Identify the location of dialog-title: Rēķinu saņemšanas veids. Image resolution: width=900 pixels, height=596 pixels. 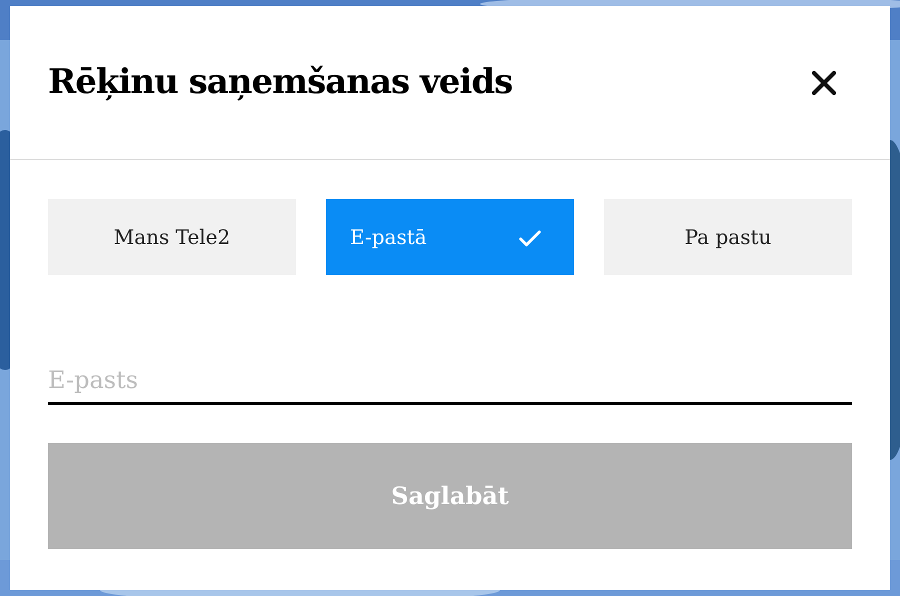
(280, 82).